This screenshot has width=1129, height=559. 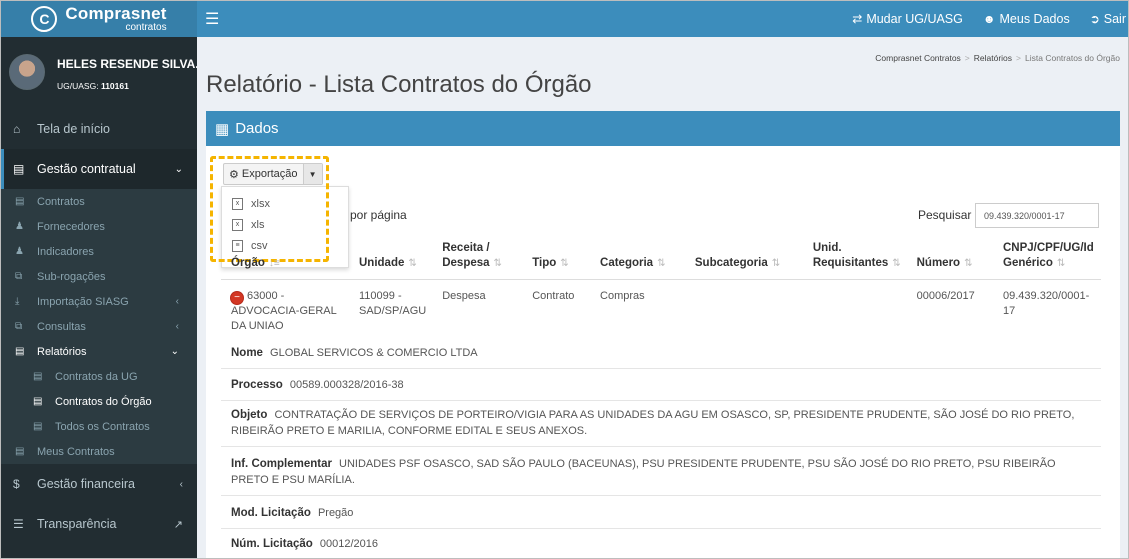 I want to click on breadcrumb-relatorios: Relatórios, so click(x=993, y=58).